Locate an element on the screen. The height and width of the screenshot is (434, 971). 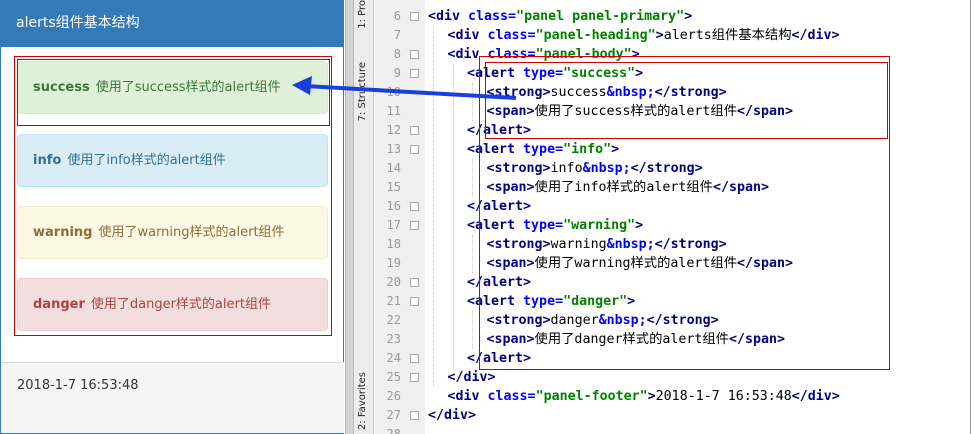
tab-project-label: 1: Pro is located at coordinates (362, 14).